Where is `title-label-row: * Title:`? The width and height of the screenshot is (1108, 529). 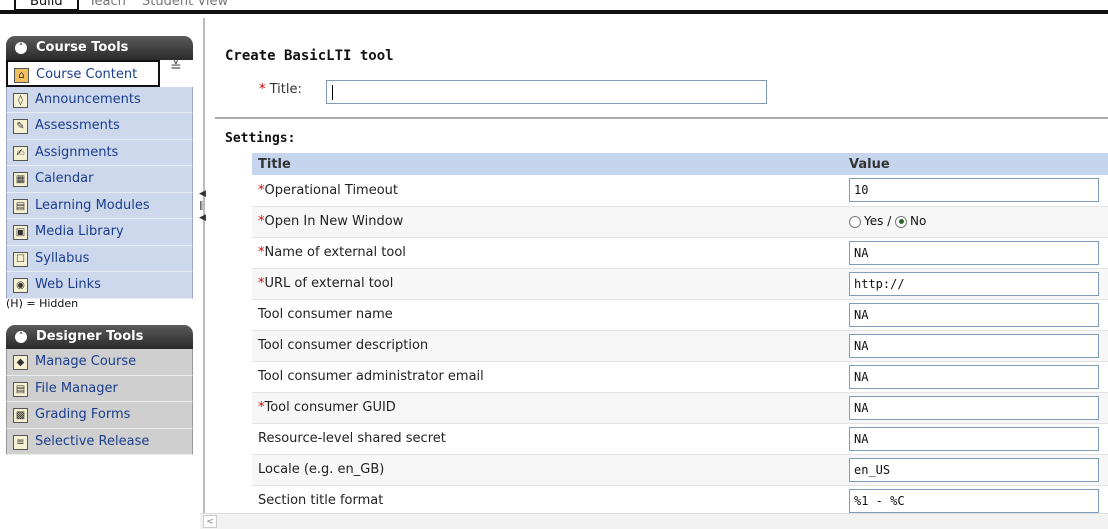
title-label-row: * Title: is located at coordinates (280, 89).